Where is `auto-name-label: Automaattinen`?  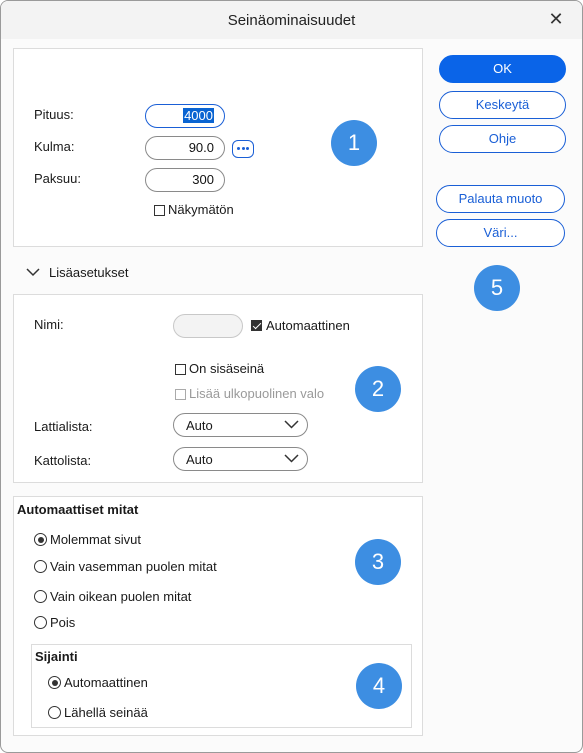
auto-name-label: Automaattinen is located at coordinates (308, 325).